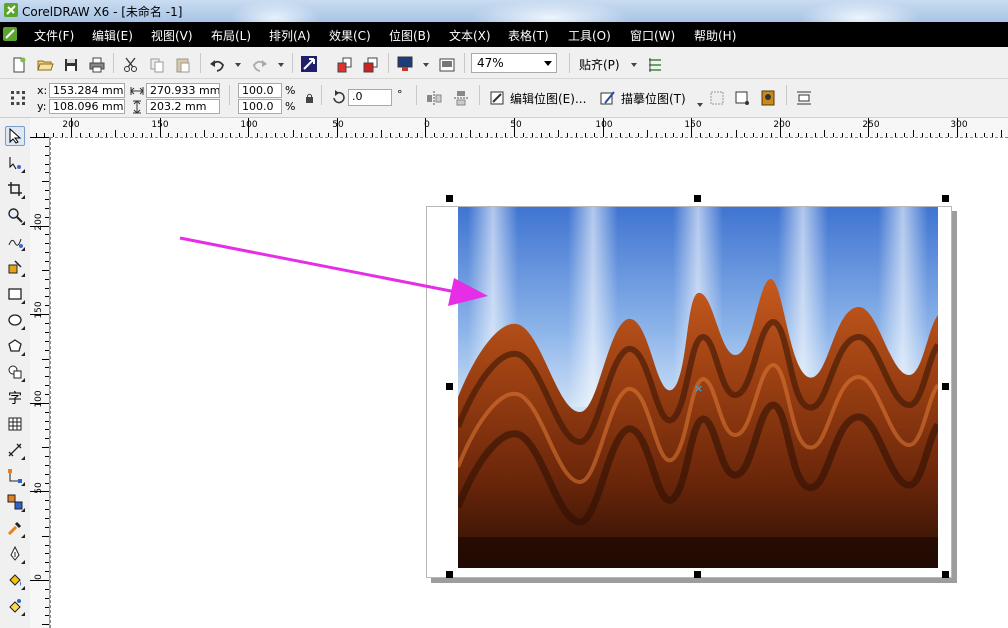  Describe the element at coordinates (87, 90) in the screenshot. I see `x-position-field: 153.284 mm` at that location.